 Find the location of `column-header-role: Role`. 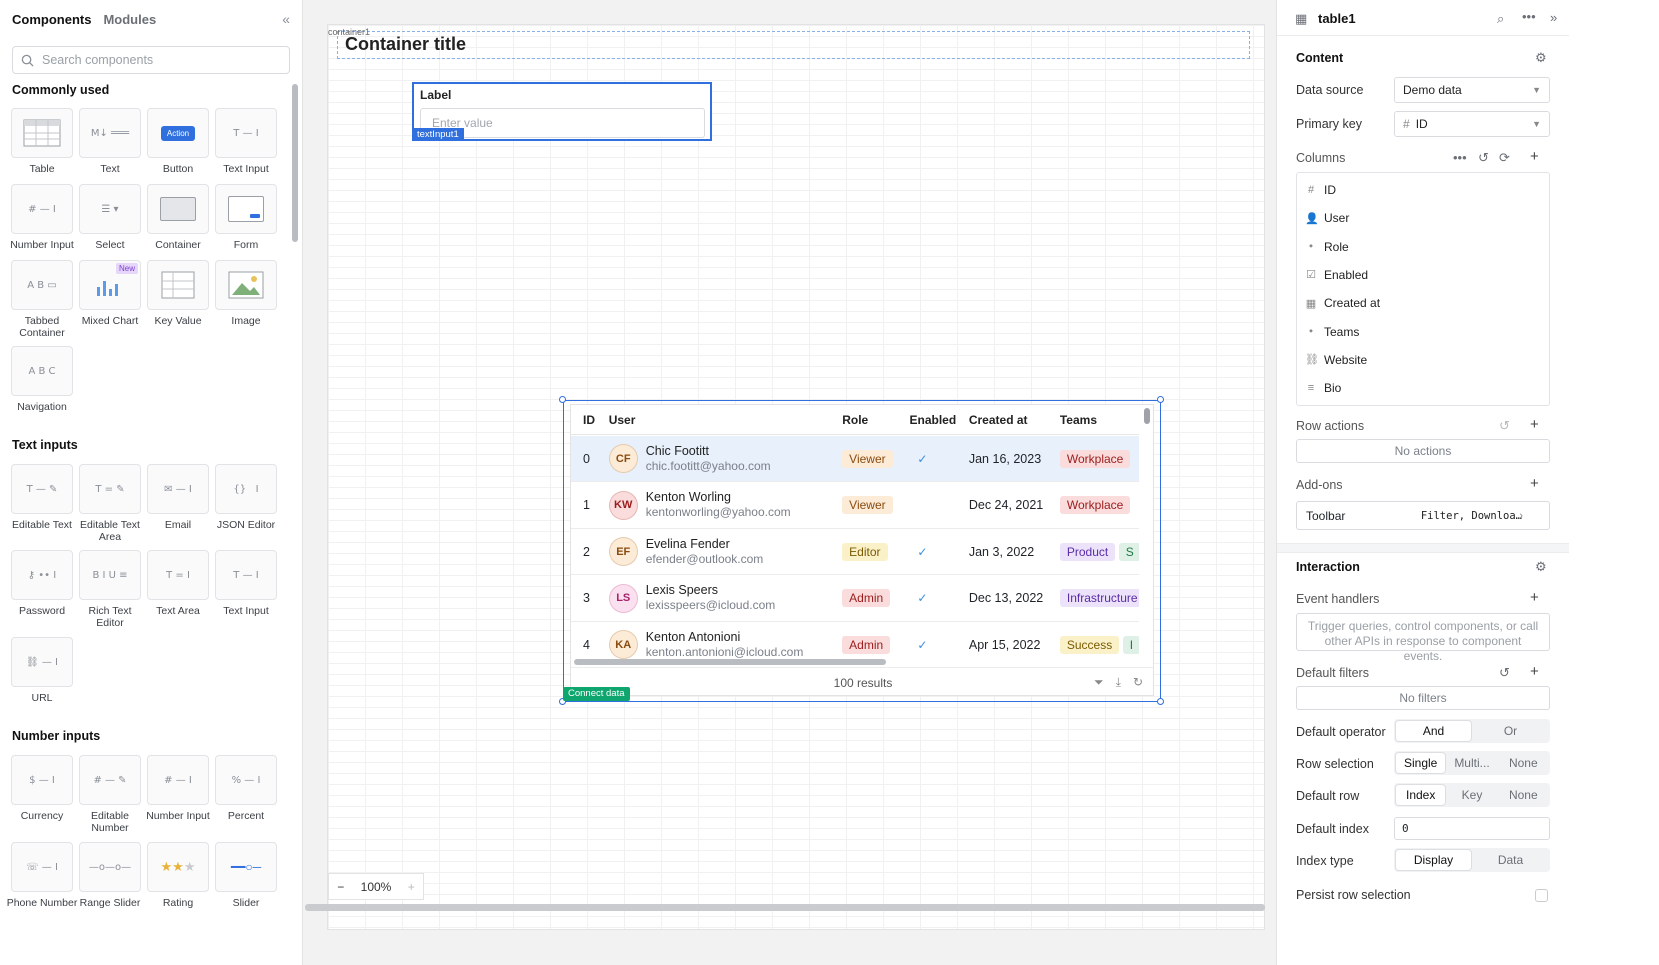

column-header-role: Role is located at coordinates (875, 420).